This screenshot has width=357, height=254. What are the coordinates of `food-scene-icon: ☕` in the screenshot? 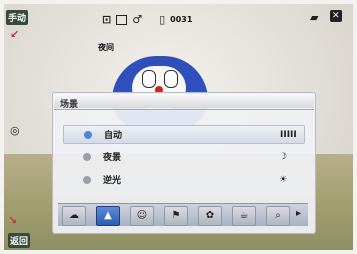 It's located at (244, 216).